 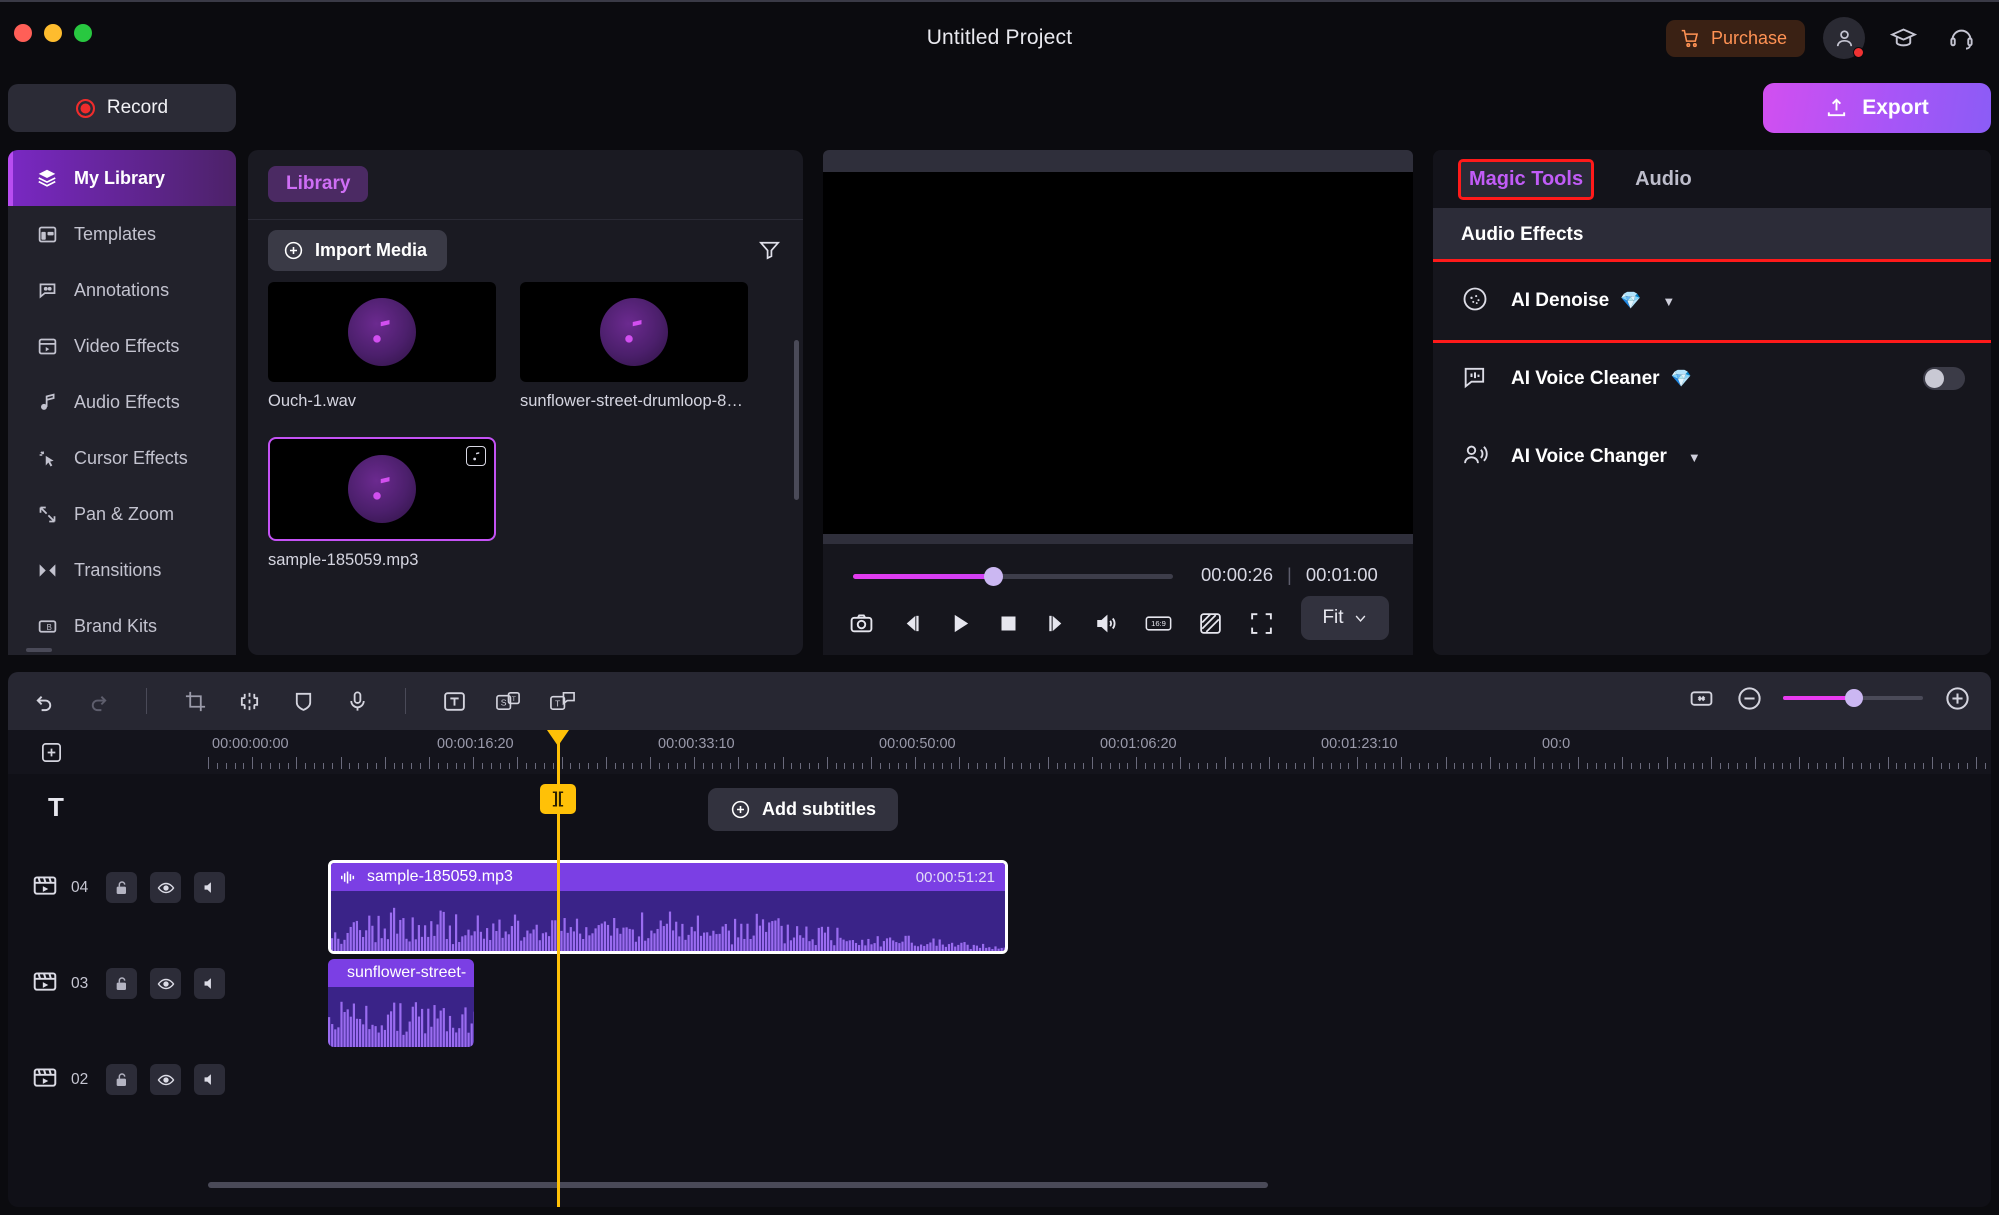 What do you see at coordinates (668, 907) in the screenshot?
I see `timeline-clip-sample: sample-185059.mp3 00:00:51:21` at bounding box center [668, 907].